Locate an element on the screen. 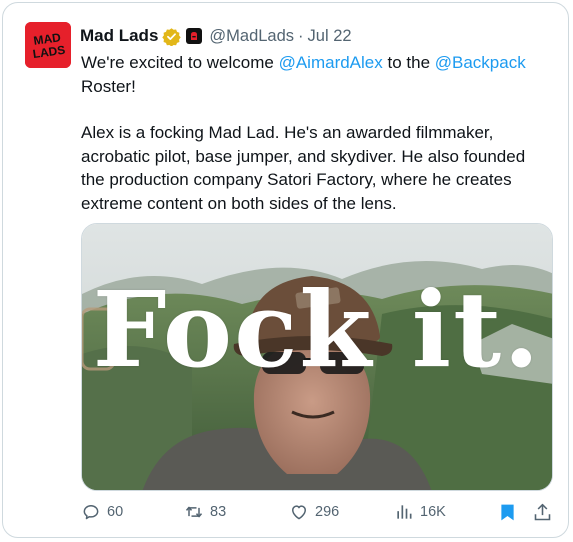  reply-count: 60 is located at coordinates (115, 512).